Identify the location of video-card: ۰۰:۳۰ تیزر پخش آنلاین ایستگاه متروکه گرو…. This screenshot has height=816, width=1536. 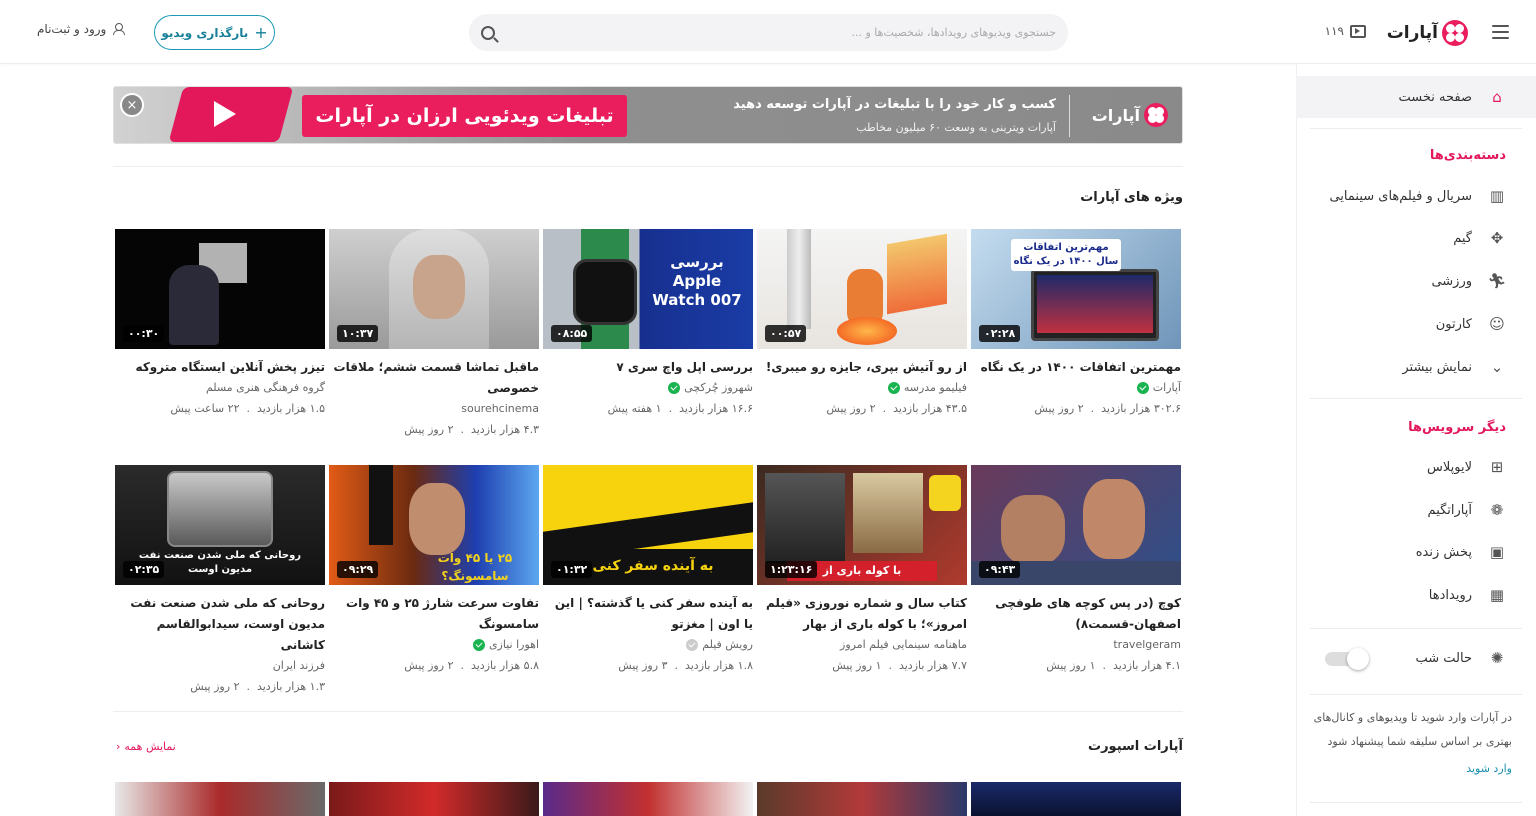
(220, 324).